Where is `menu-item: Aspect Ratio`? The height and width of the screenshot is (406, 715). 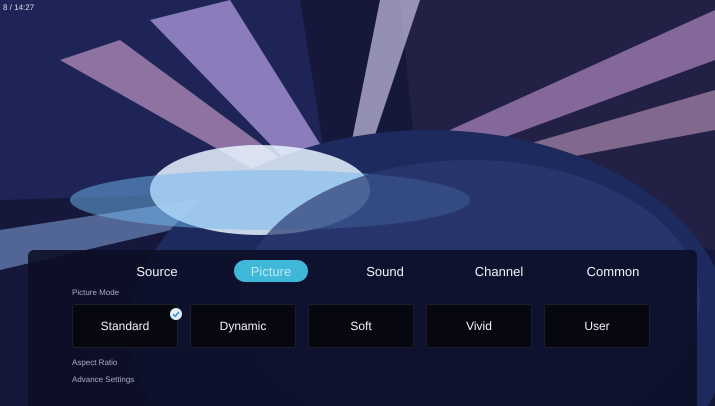
menu-item: Aspect Ratio is located at coordinates (95, 362).